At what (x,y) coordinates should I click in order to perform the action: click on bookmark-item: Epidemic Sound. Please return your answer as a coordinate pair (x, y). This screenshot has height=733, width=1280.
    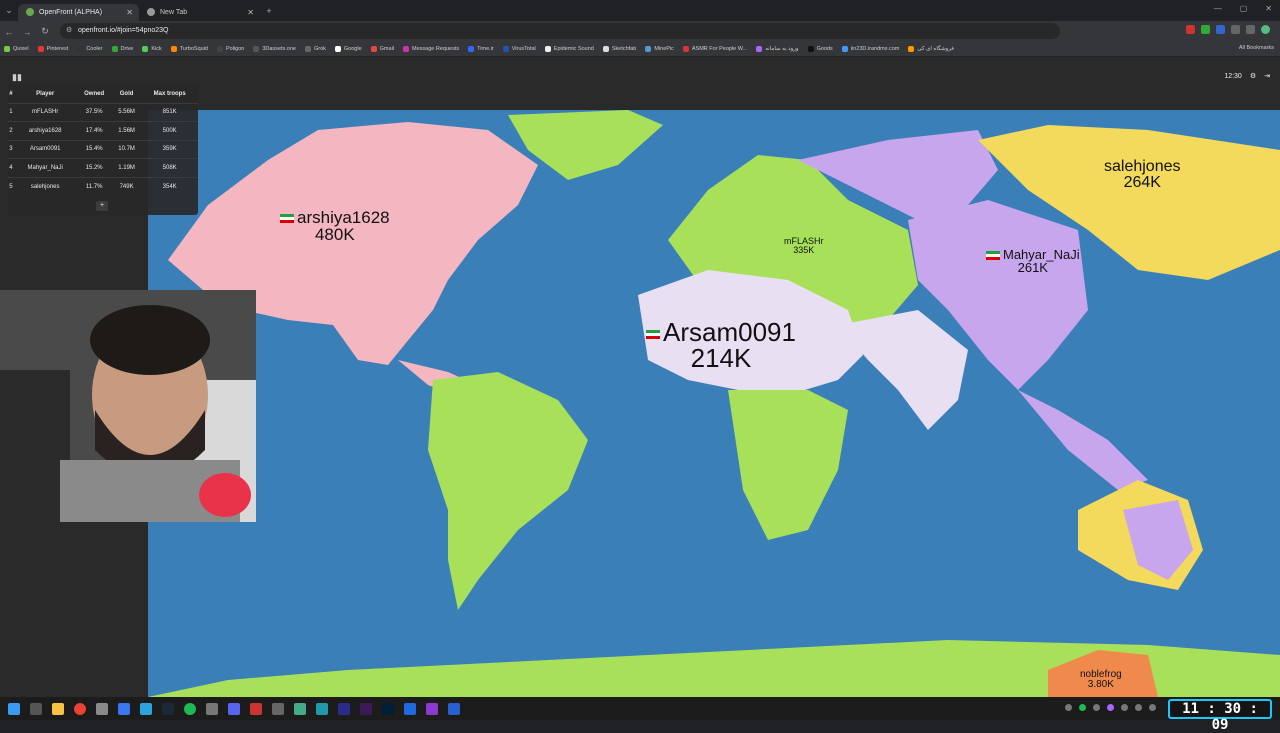
    Looking at the image, I should click on (569, 49).